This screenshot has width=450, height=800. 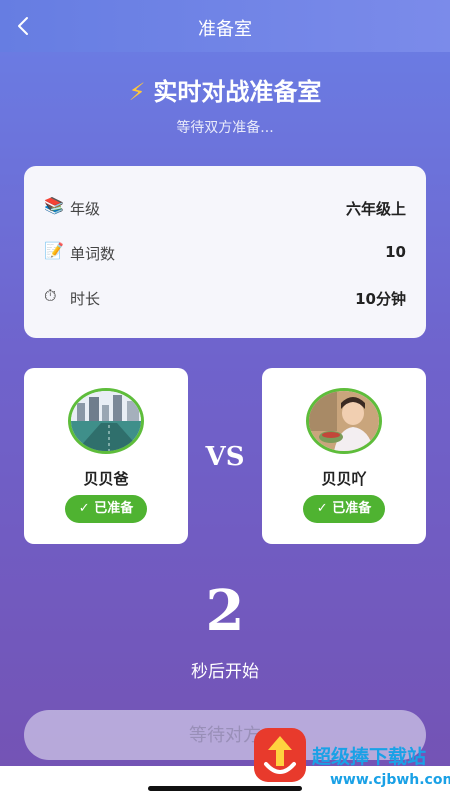 I want to click on info-value-duration: 10分钟, so click(x=380, y=299).